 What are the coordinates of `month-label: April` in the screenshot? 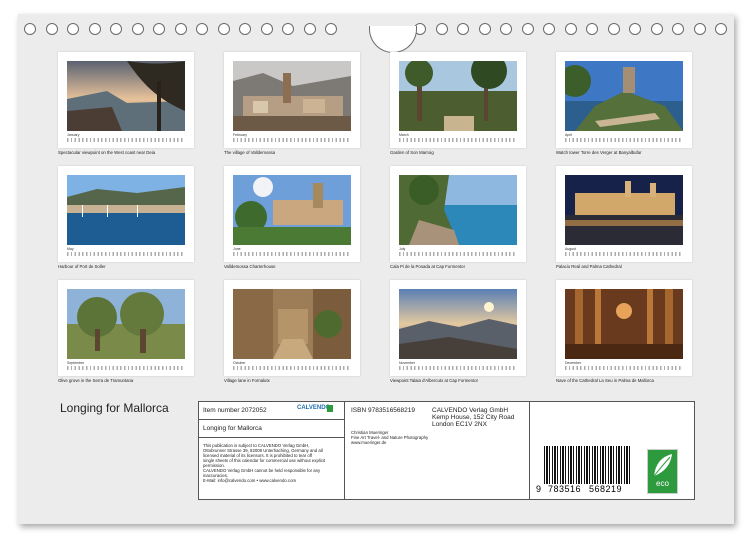 It's located at (569, 135).